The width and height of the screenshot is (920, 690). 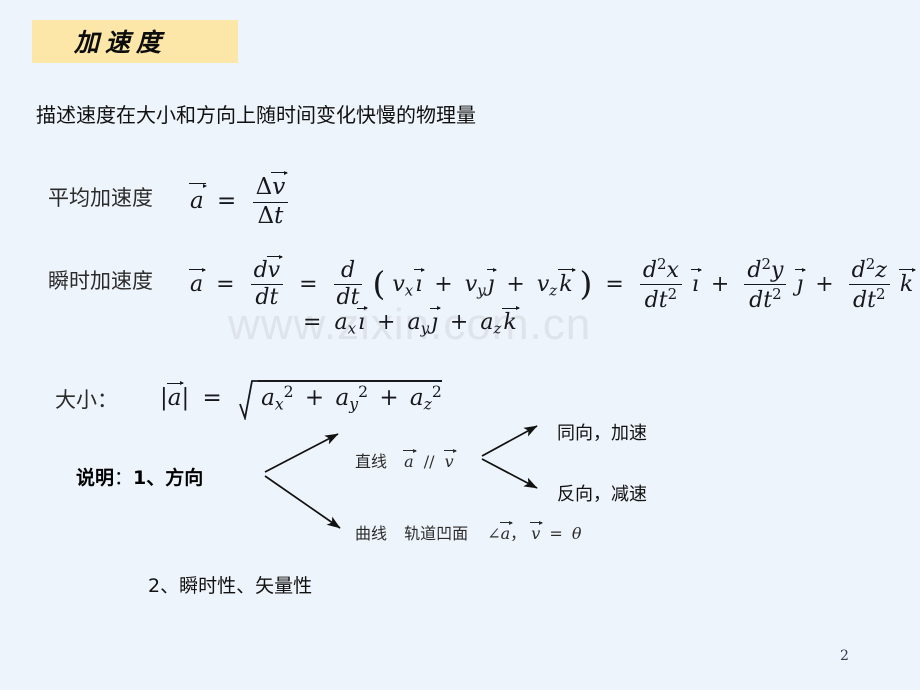 What do you see at coordinates (348, 272) in the screenshot?
I see `inst-op-num: d` at bounding box center [348, 272].